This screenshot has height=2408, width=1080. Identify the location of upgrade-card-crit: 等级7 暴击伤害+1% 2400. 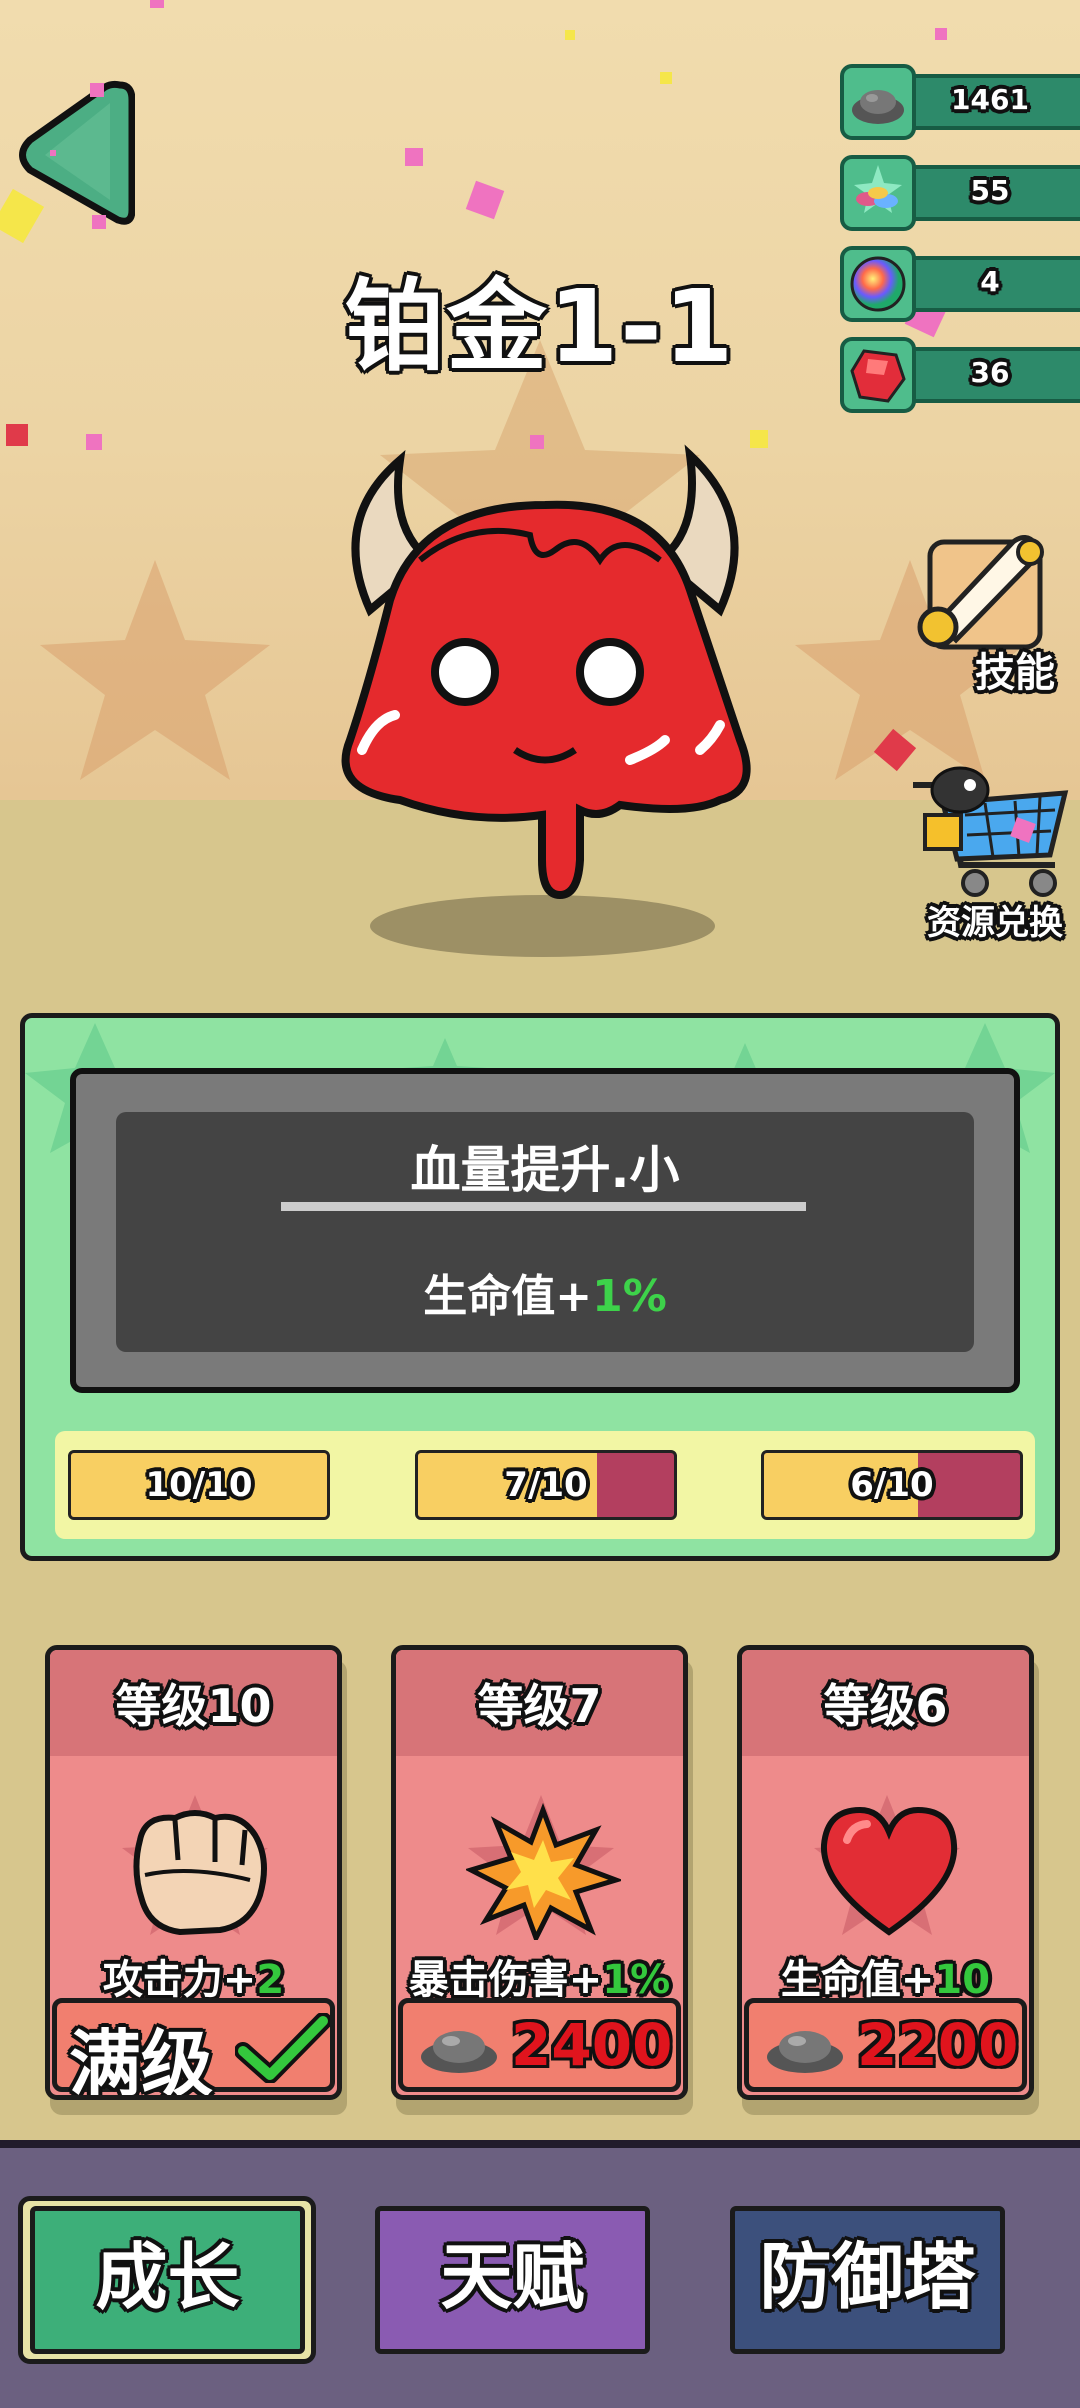
(539, 1872).